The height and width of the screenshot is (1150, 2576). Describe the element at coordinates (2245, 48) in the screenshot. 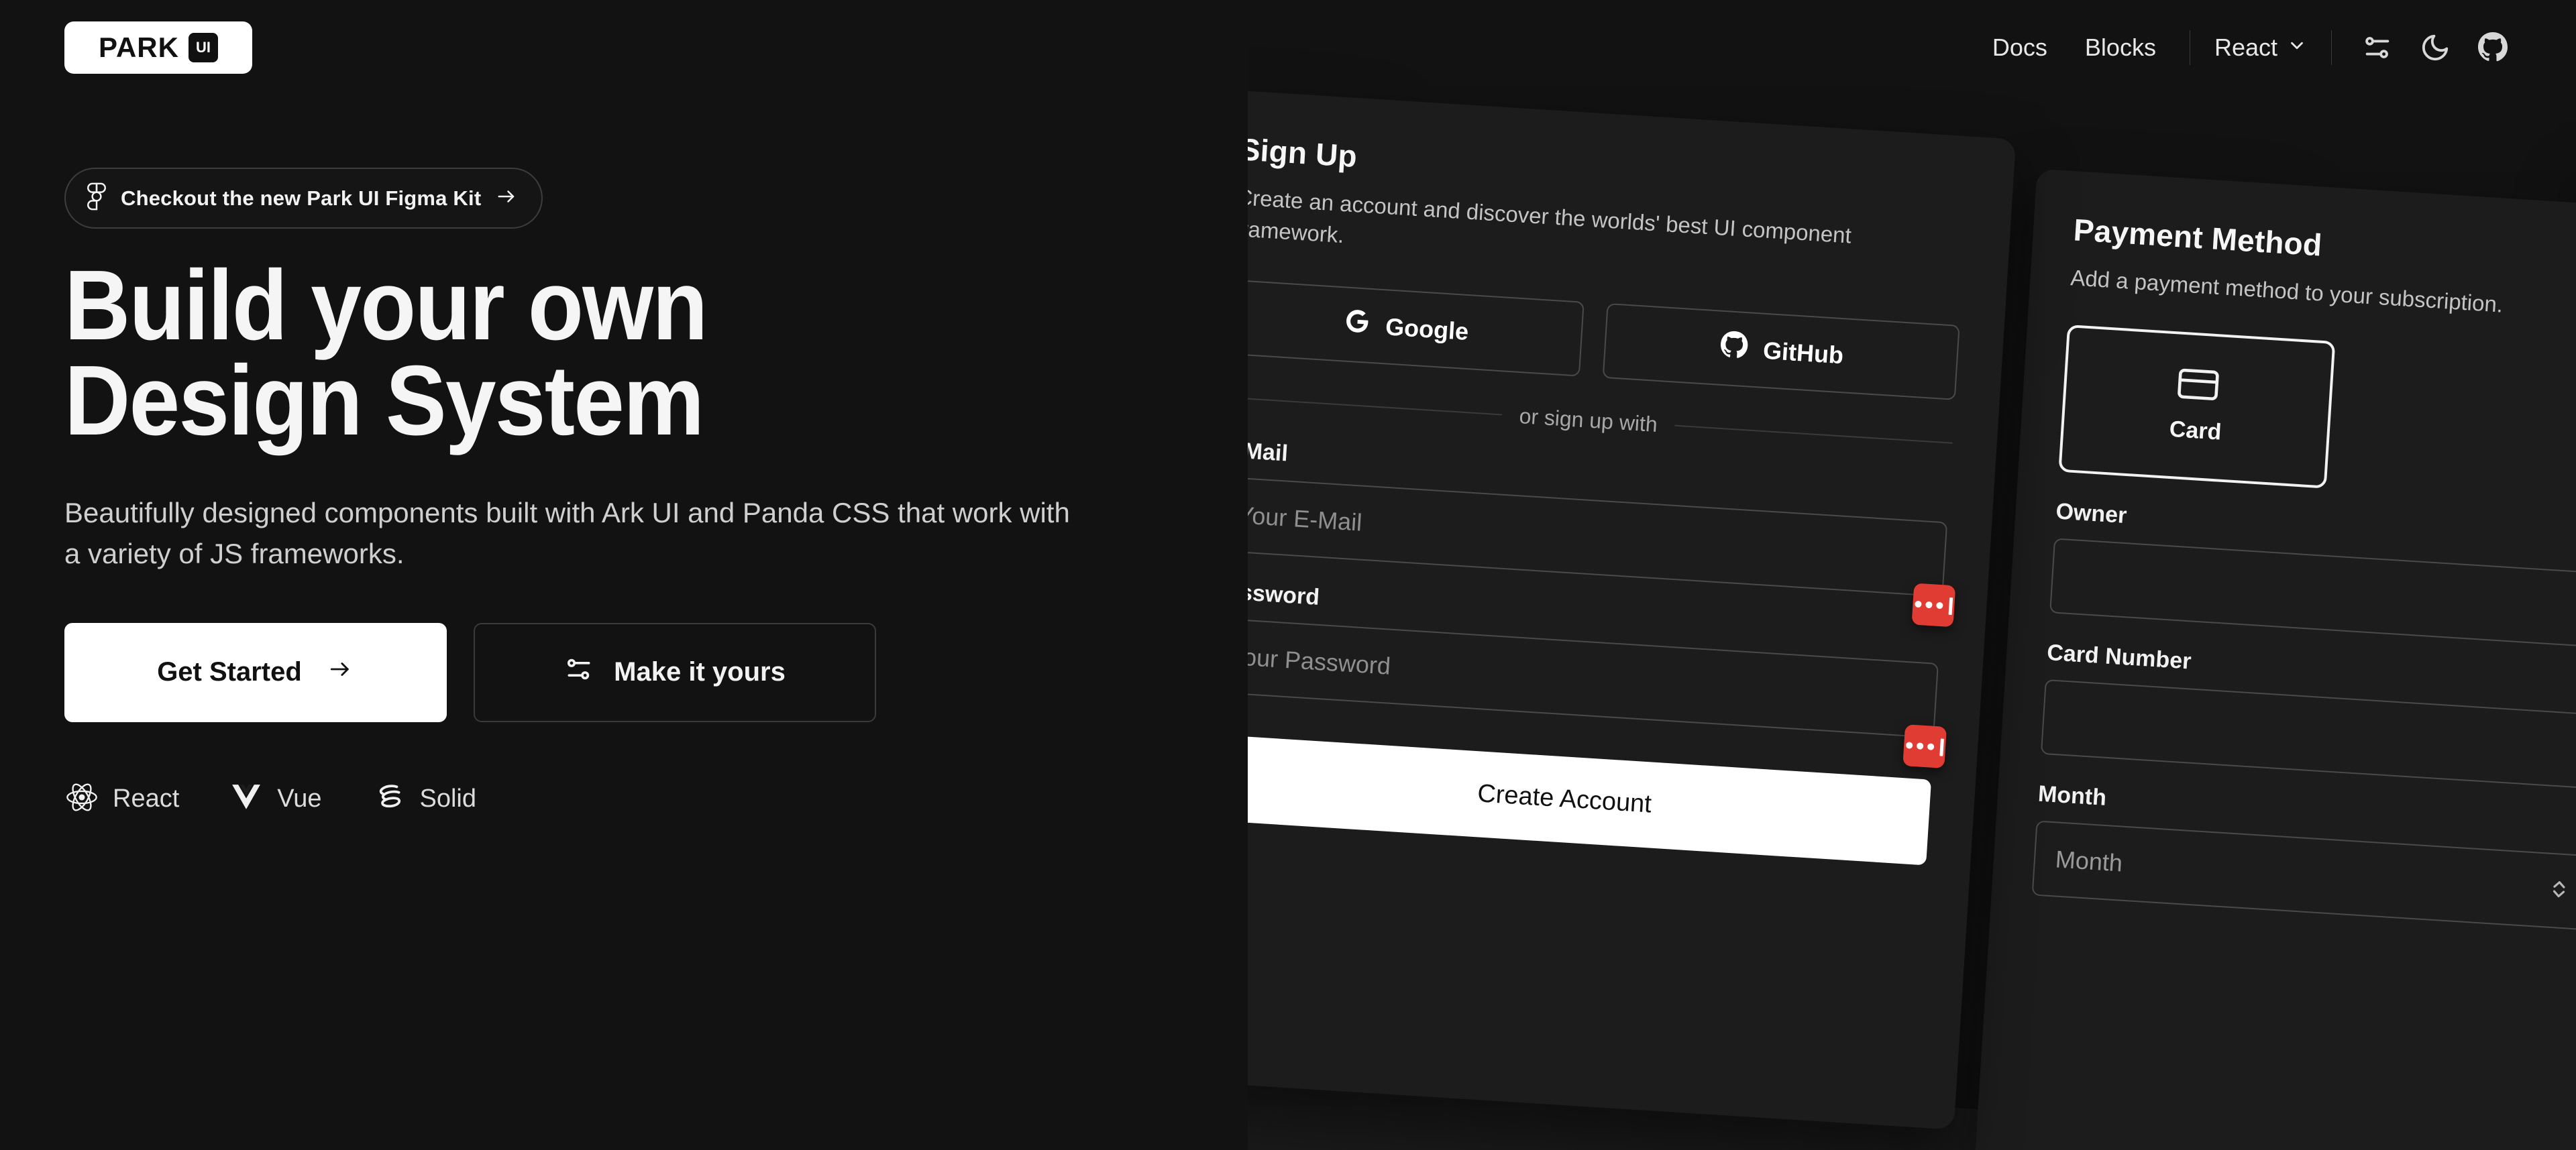

I see `framework-select-value: React` at that location.